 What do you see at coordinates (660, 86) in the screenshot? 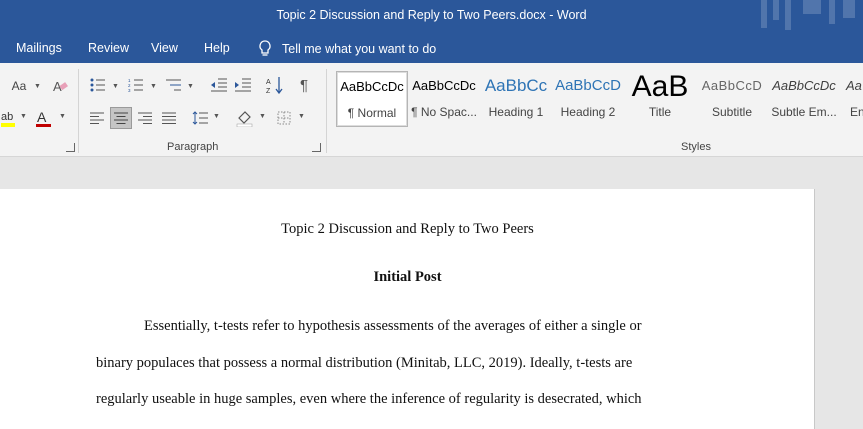
I see `style-preview: AaB` at bounding box center [660, 86].